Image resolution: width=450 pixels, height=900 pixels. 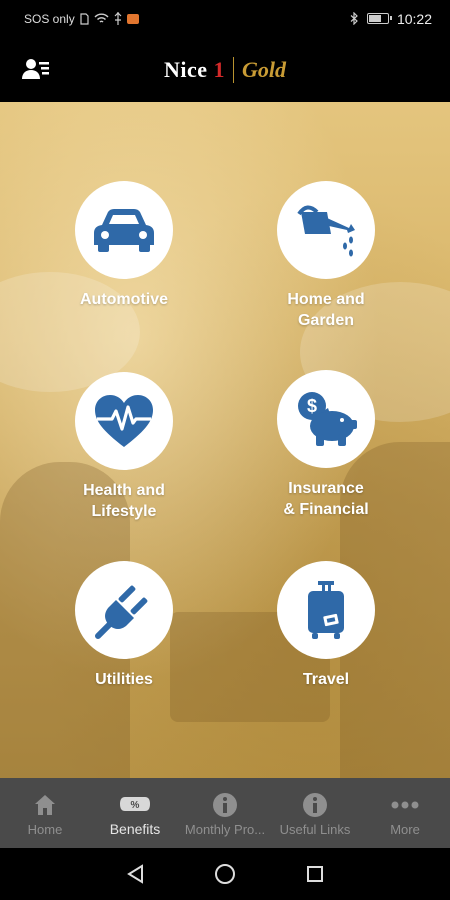 I want to click on piggy-bank-icon: $, so click(x=327, y=419).